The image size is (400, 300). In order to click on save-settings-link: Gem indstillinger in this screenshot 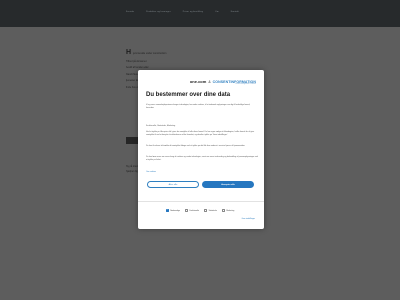, I will do `click(248, 219)`.